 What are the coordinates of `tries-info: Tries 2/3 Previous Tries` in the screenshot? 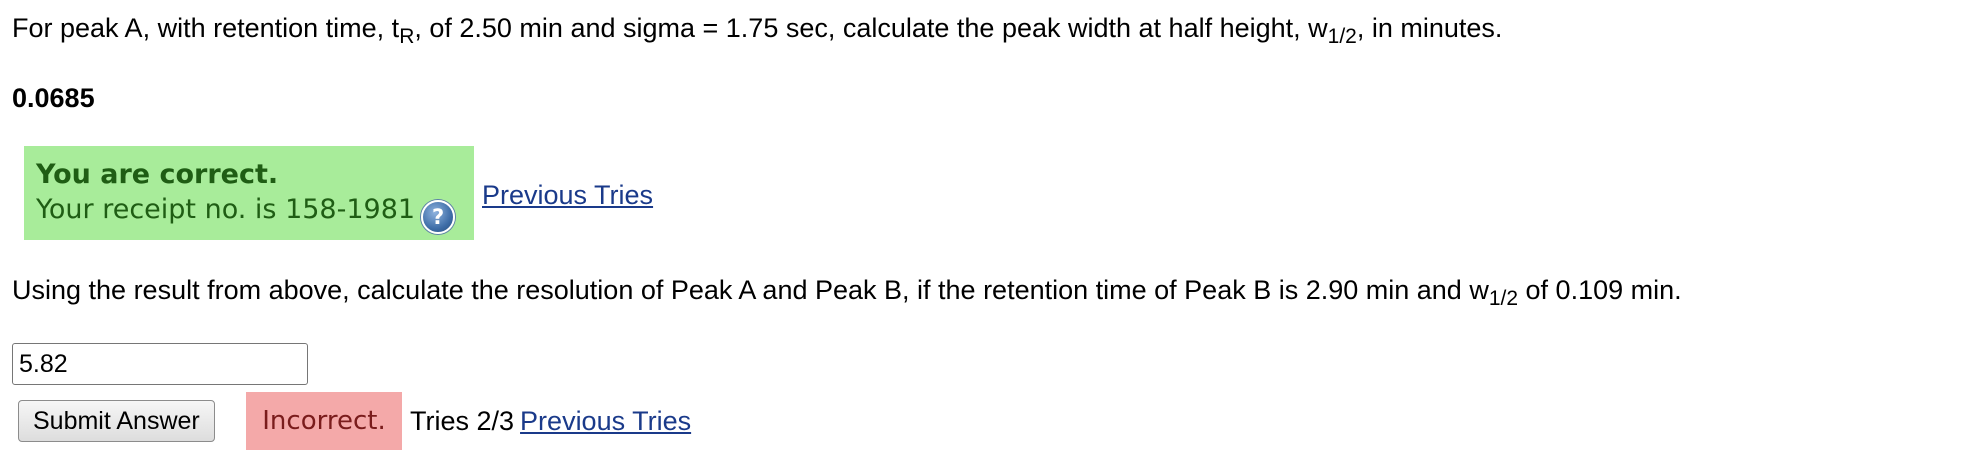 It's located at (550, 421).